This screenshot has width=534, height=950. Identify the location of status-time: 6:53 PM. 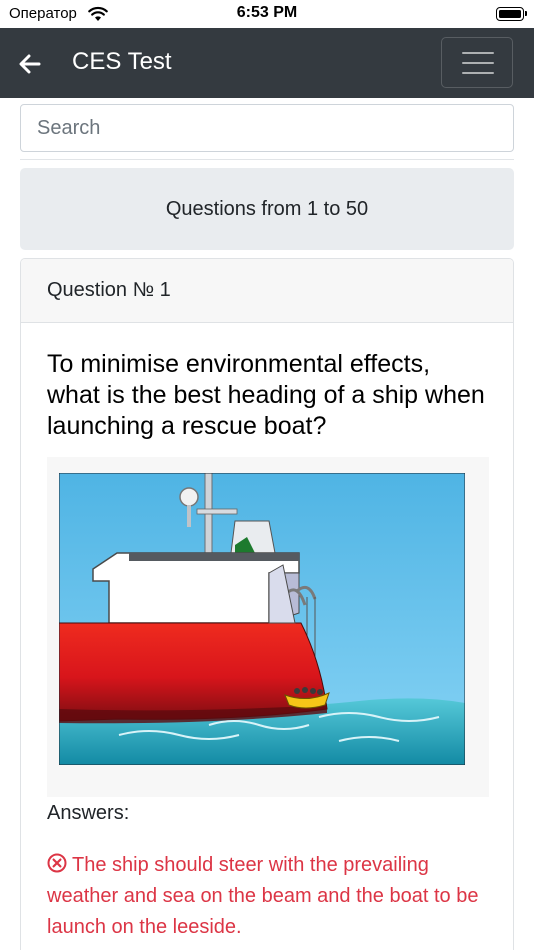
(267, 12).